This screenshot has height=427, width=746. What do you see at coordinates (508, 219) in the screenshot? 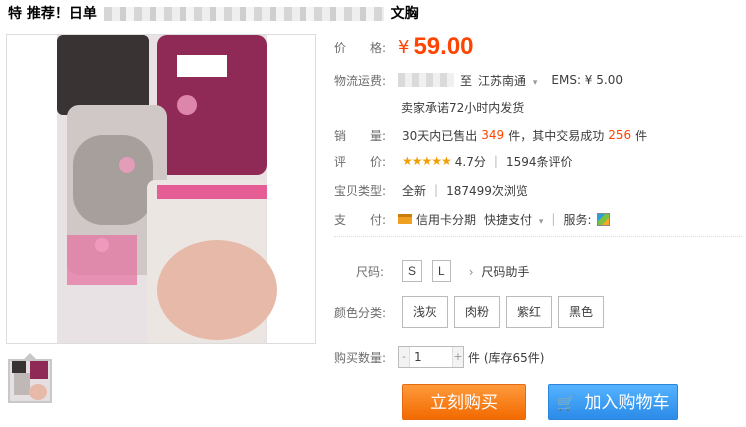
I see `express-pay-text: 快捷支付` at bounding box center [508, 219].